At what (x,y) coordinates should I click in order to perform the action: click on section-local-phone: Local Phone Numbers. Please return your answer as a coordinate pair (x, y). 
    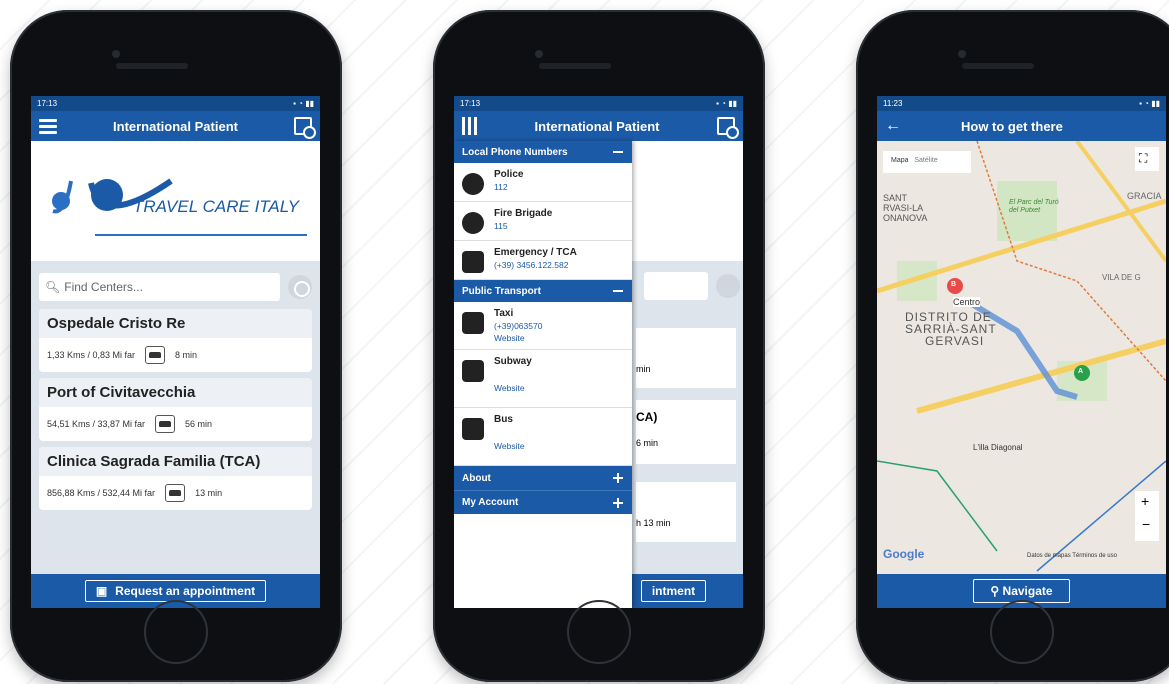
    Looking at the image, I should click on (543, 152).